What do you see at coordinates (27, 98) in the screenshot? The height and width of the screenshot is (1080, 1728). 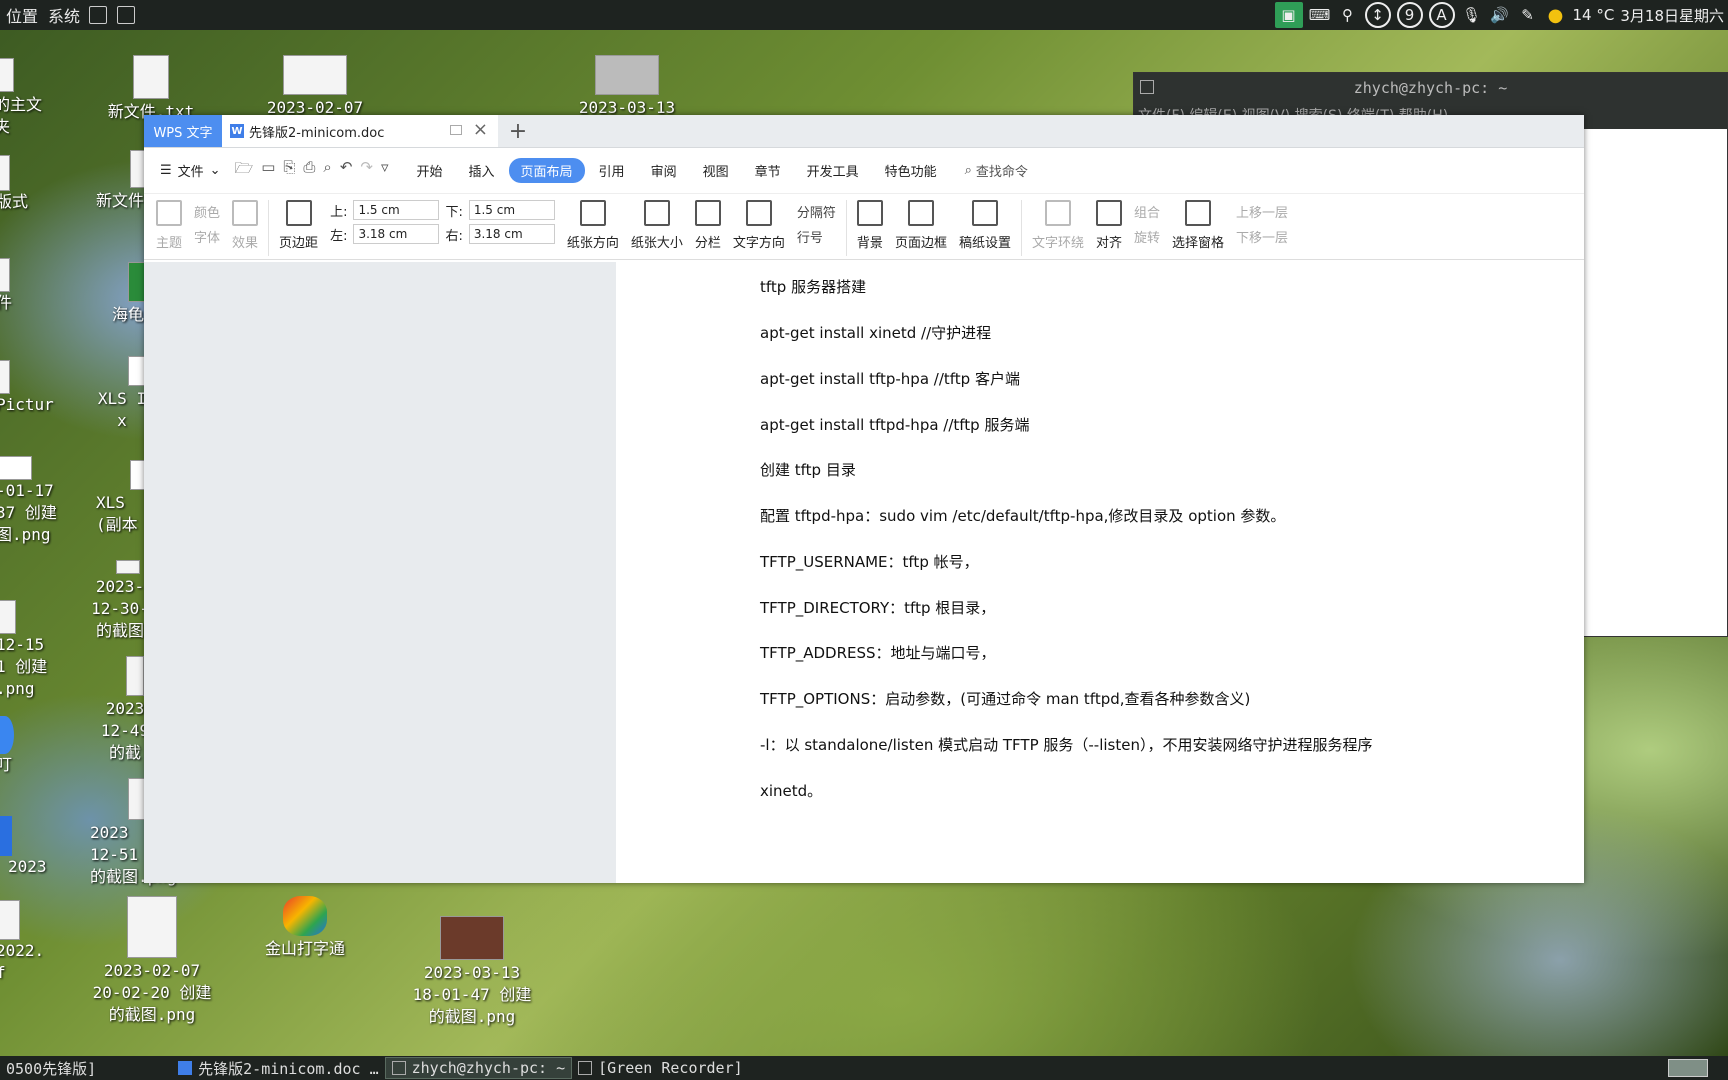 I see `desktop-icon-home: 的主文 夹` at bounding box center [27, 98].